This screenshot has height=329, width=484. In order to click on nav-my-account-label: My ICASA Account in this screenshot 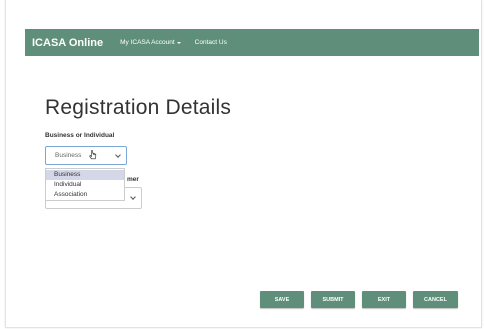, I will do `click(147, 42)`.